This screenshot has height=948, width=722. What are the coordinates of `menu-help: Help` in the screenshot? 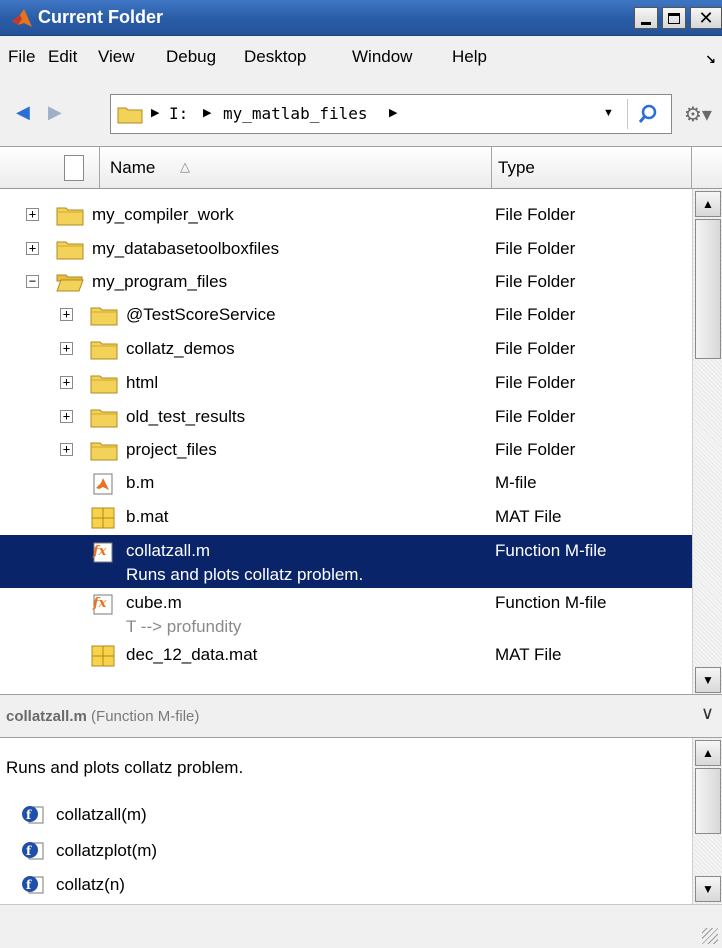 It's located at (469, 57).